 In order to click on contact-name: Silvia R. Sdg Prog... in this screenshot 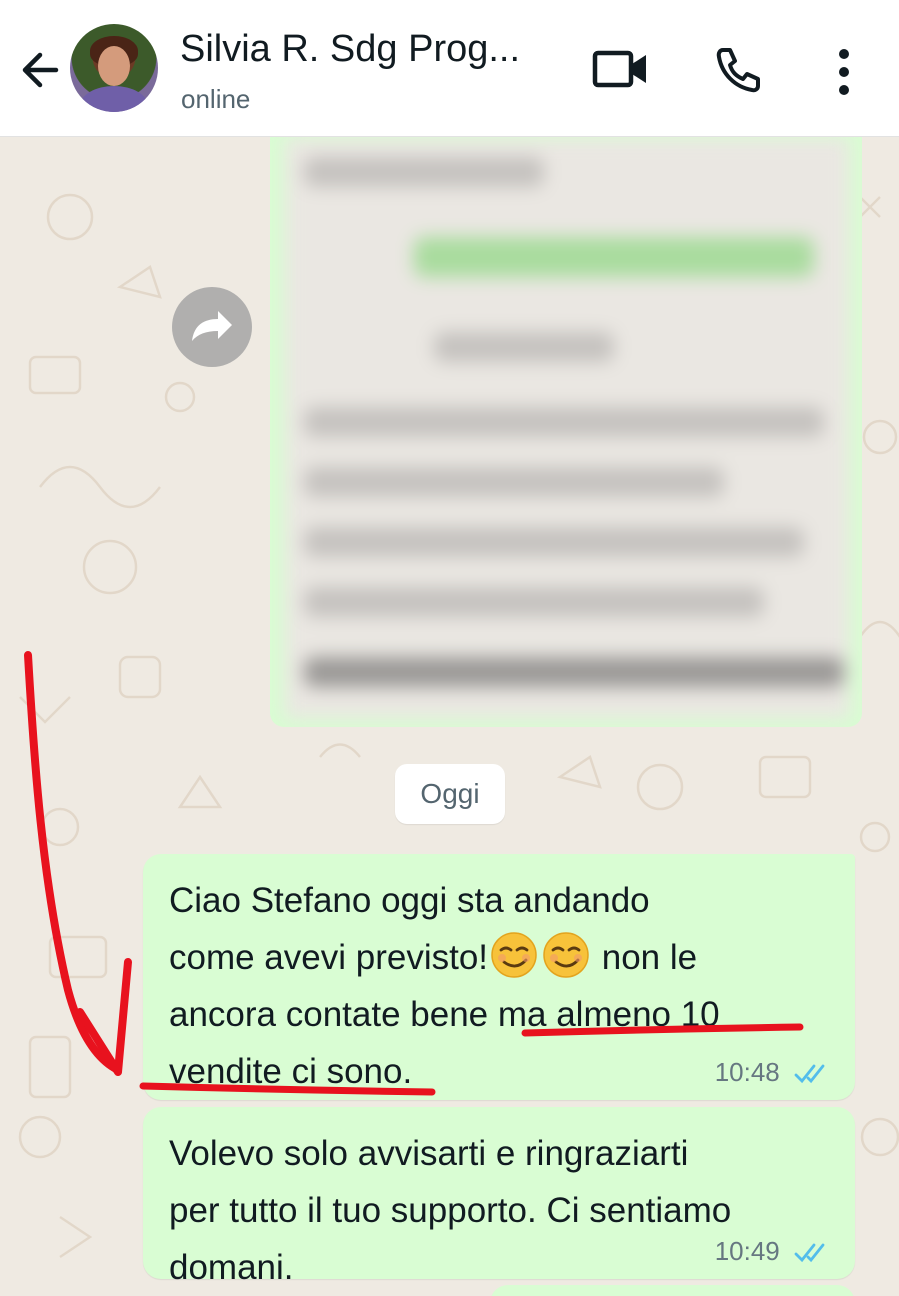, I will do `click(350, 49)`.